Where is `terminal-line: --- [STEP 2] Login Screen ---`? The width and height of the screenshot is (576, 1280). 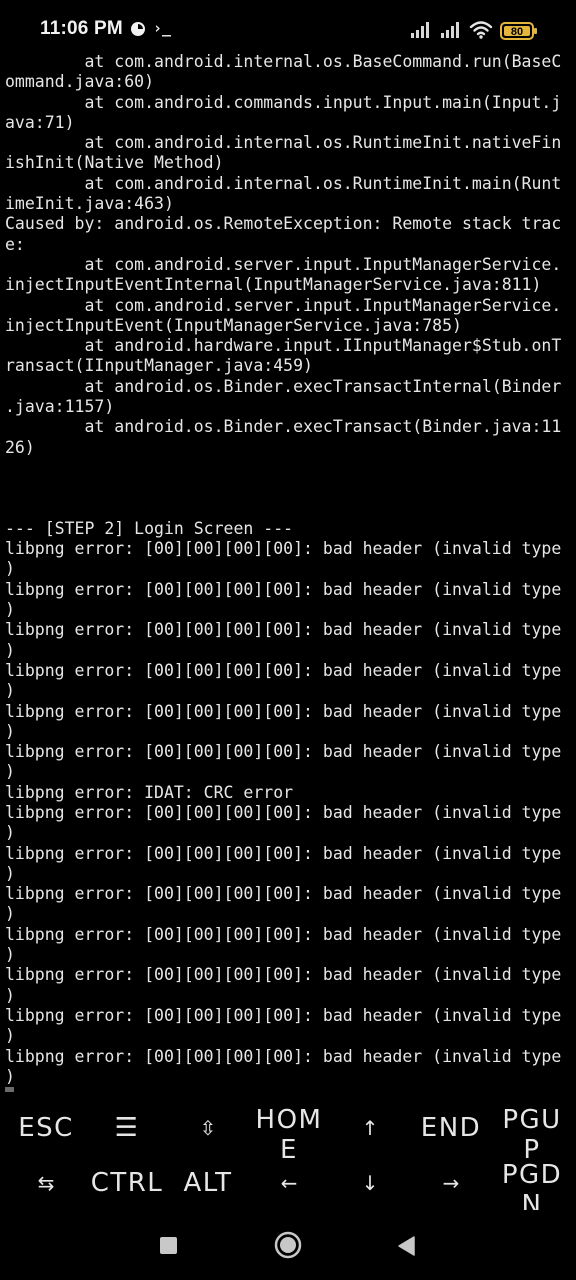
terminal-line: --- [STEP 2] Login Screen --- is located at coordinates (149, 528).